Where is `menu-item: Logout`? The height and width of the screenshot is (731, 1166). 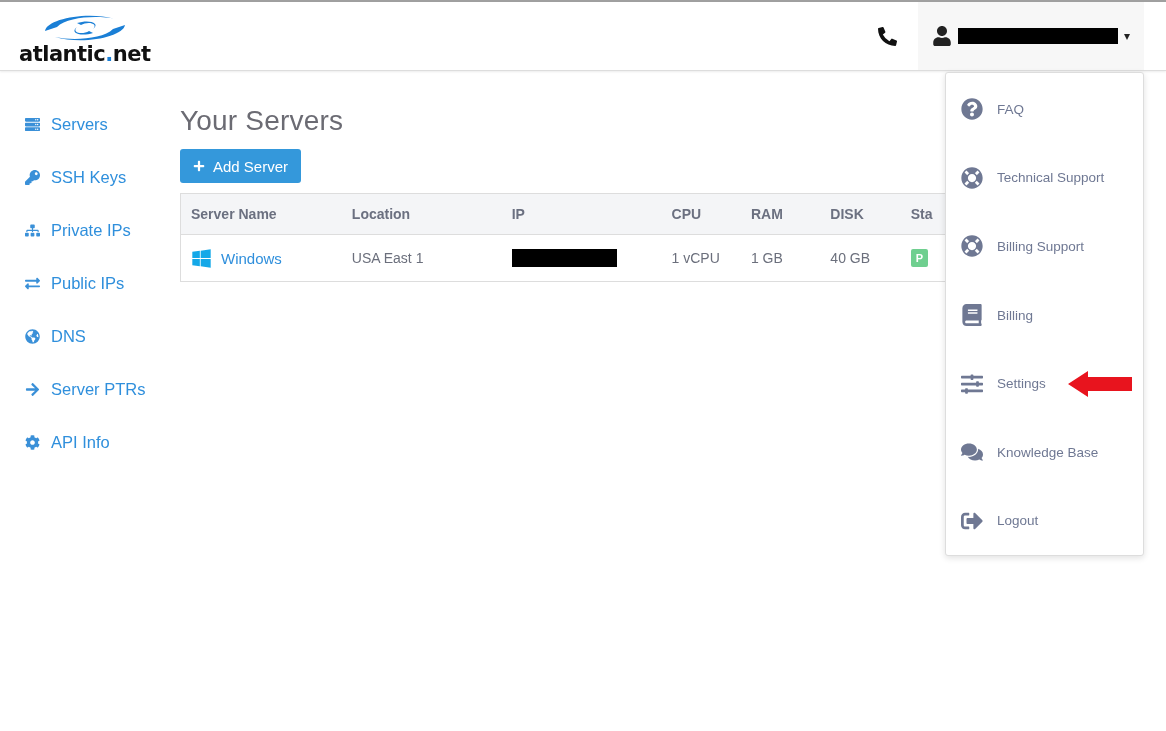 menu-item: Logout is located at coordinates (1000, 520).